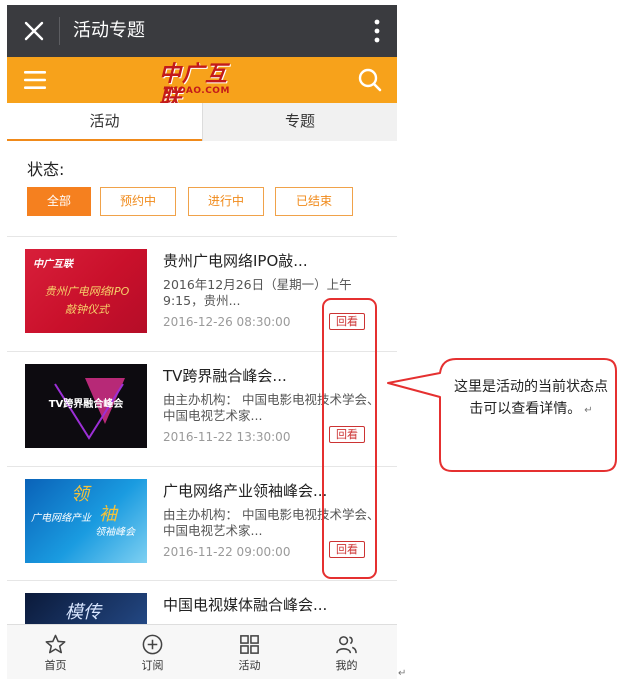 The image size is (637, 679). What do you see at coordinates (249, 644) in the screenshot?
I see `grid-icon` at bounding box center [249, 644].